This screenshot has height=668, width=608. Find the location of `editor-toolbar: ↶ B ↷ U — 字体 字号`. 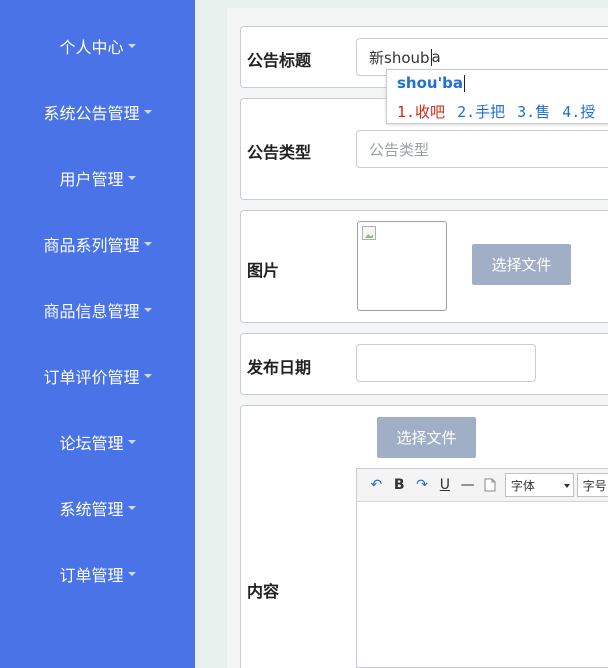

editor-toolbar: ↶ B ↷ U — 字体 字号 is located at coordinates (482, 485).